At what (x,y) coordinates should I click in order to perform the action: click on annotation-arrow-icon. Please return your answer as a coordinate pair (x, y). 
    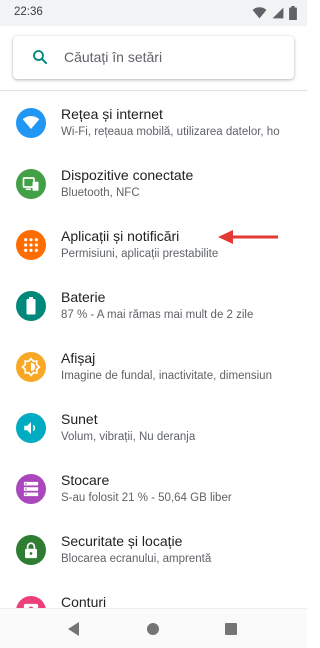
    Looking at the image, I should click on (248, 237).